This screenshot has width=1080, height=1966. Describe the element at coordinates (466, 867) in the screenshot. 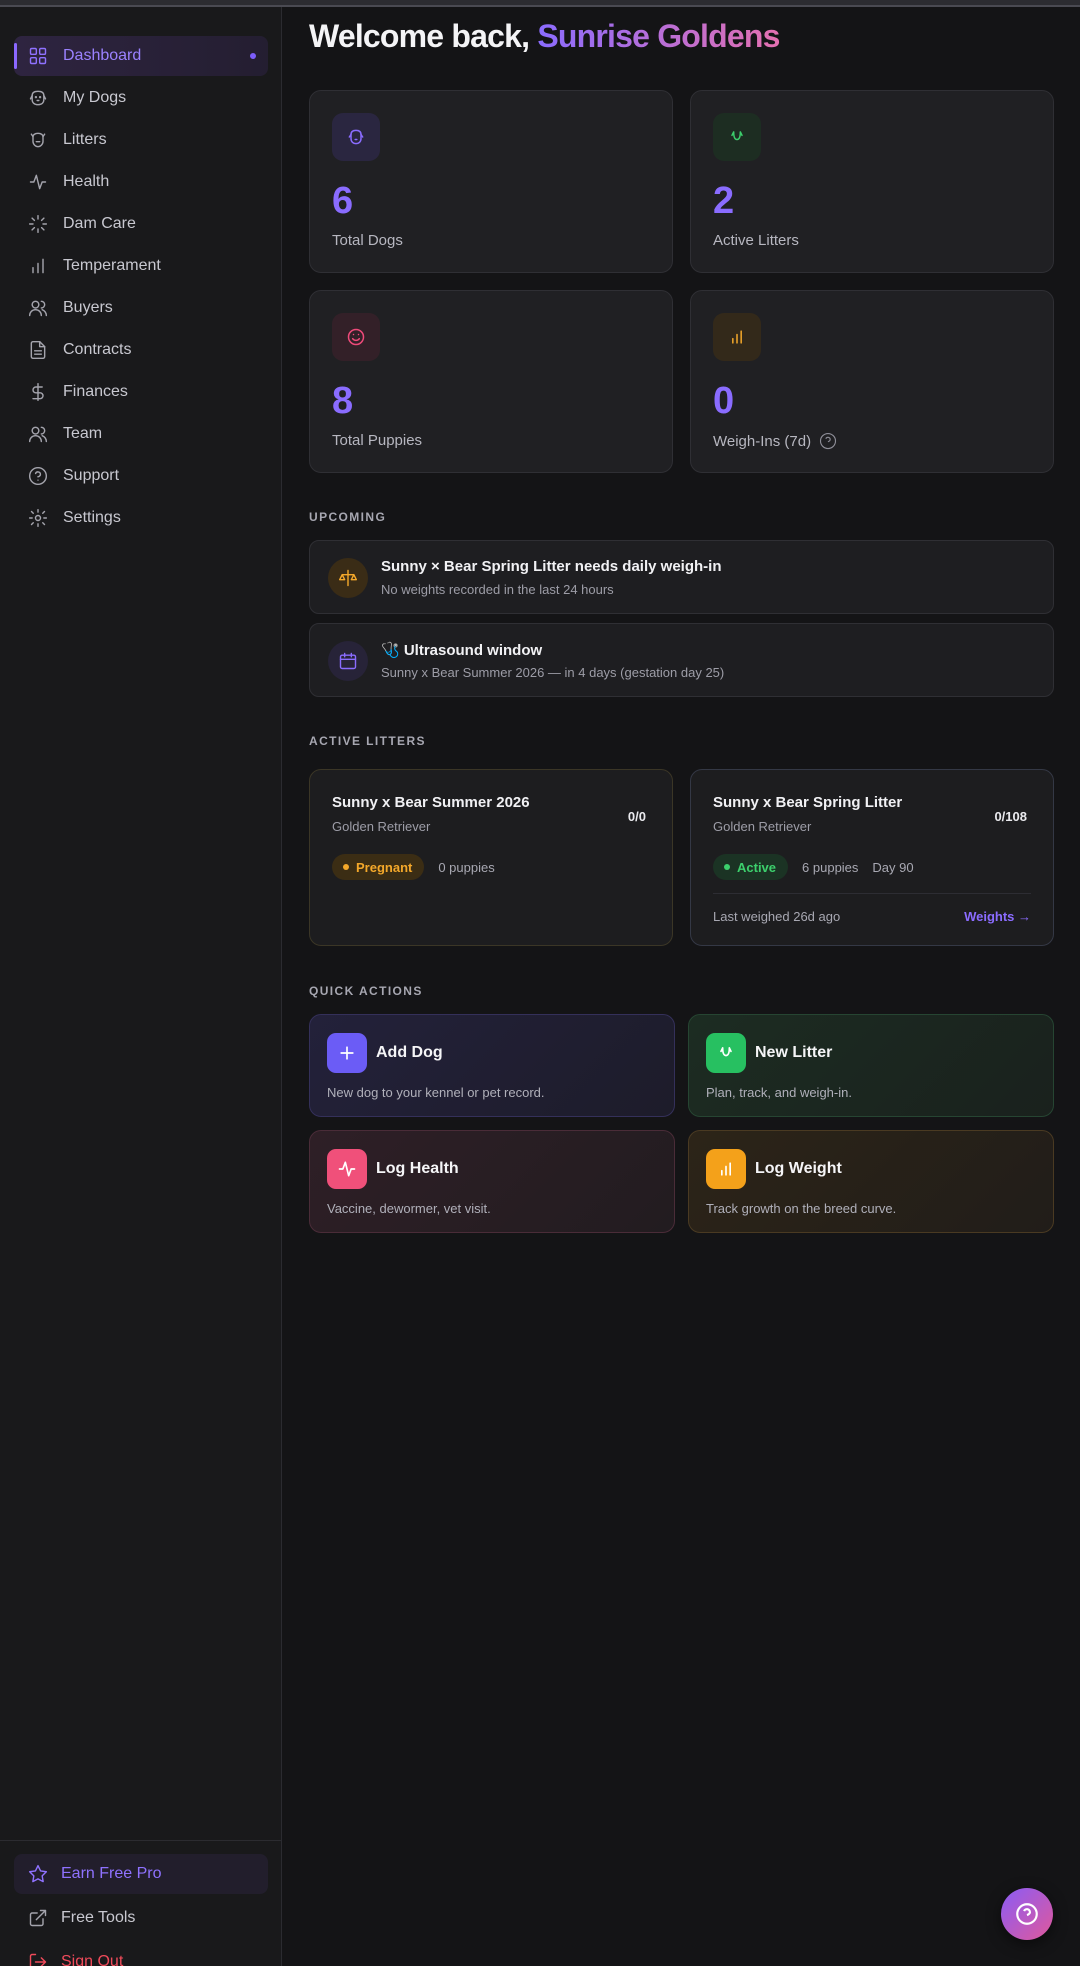

I see `puppy-count: 0 puppies` at that location.